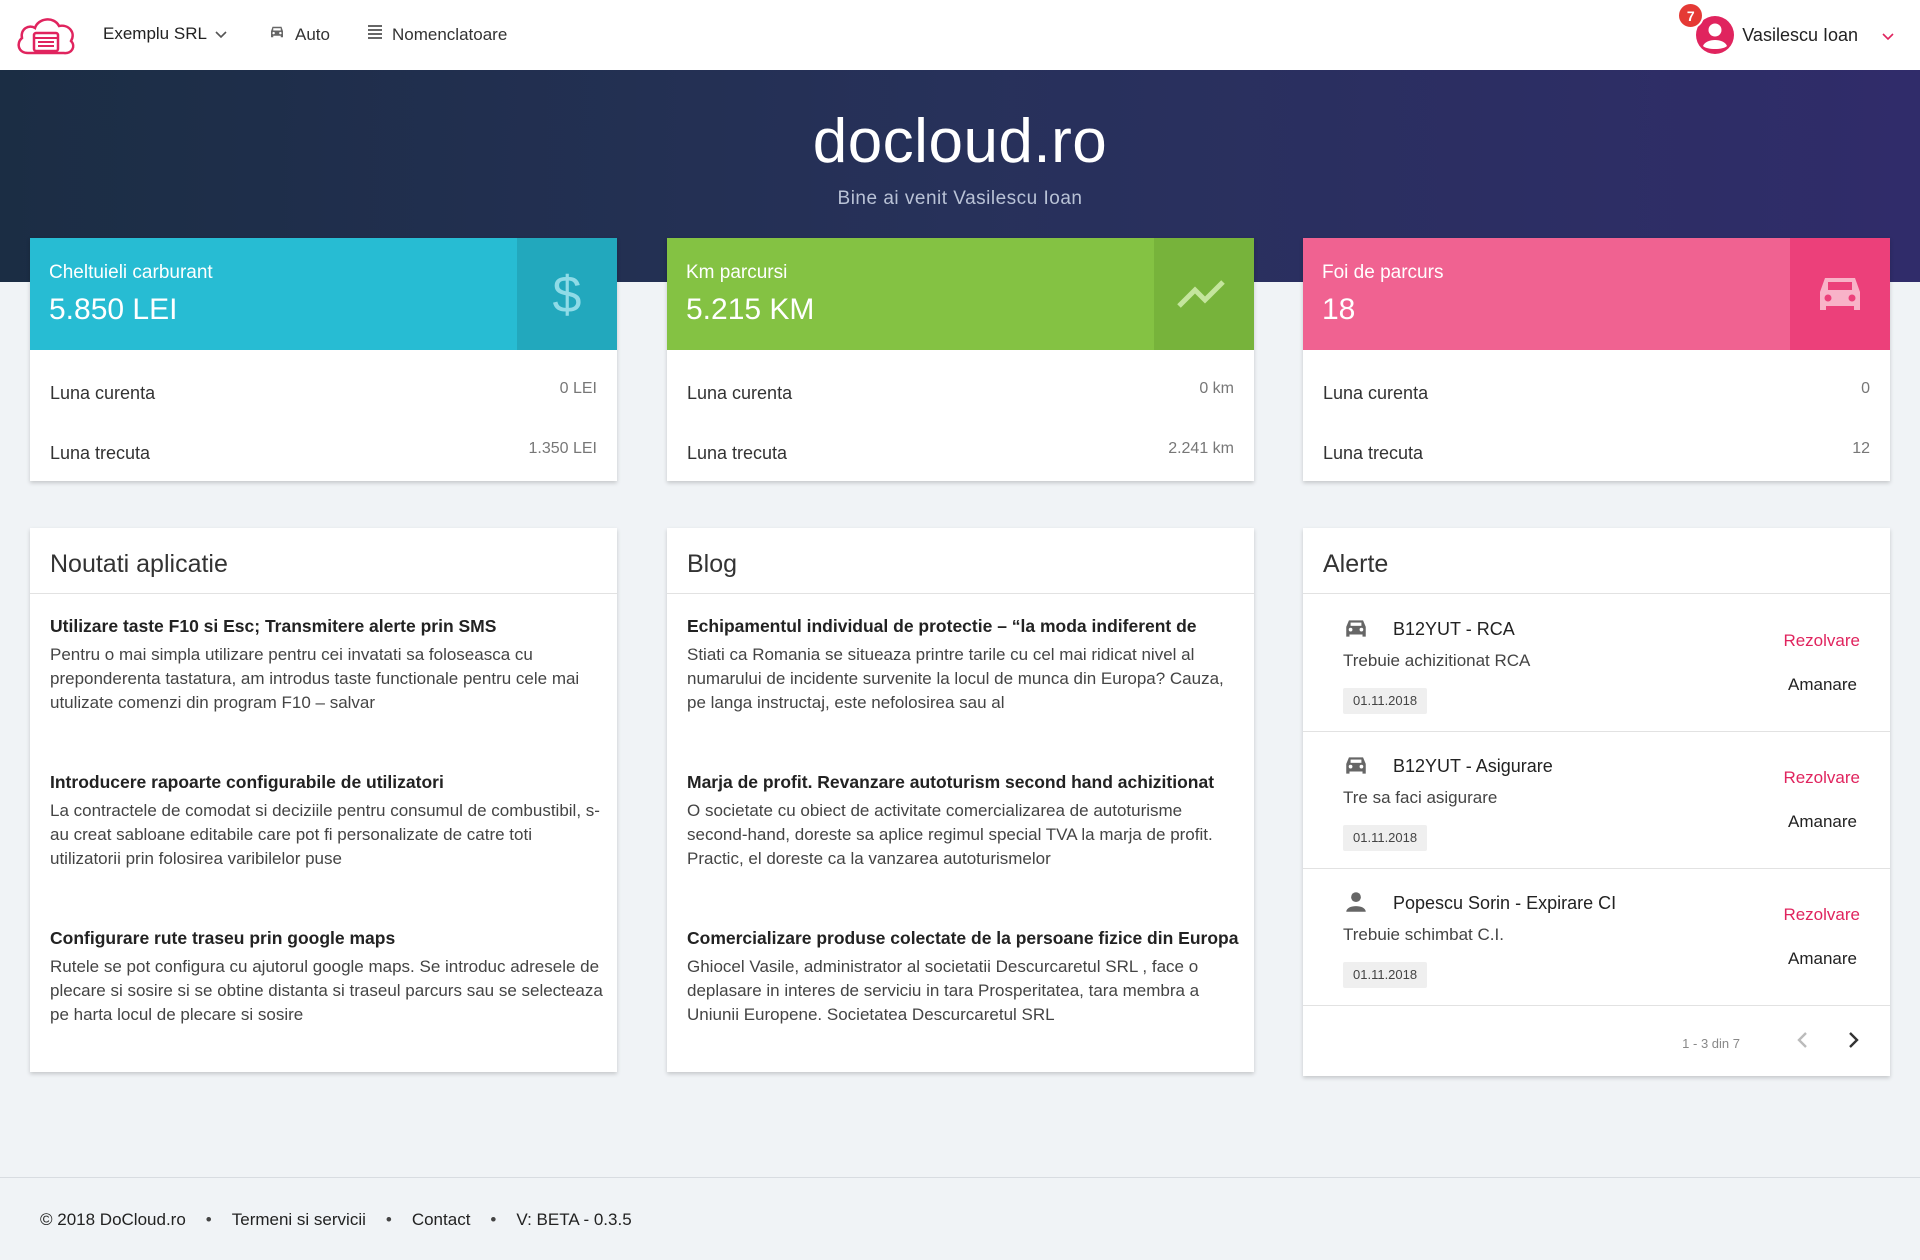 This screenshot has height=1260, width=1920. What do you see at coordinates (1596, 1041) in the screenshot?
I see `pagination: 1 - 3 din 7` at bounding box center [1596, 1041].